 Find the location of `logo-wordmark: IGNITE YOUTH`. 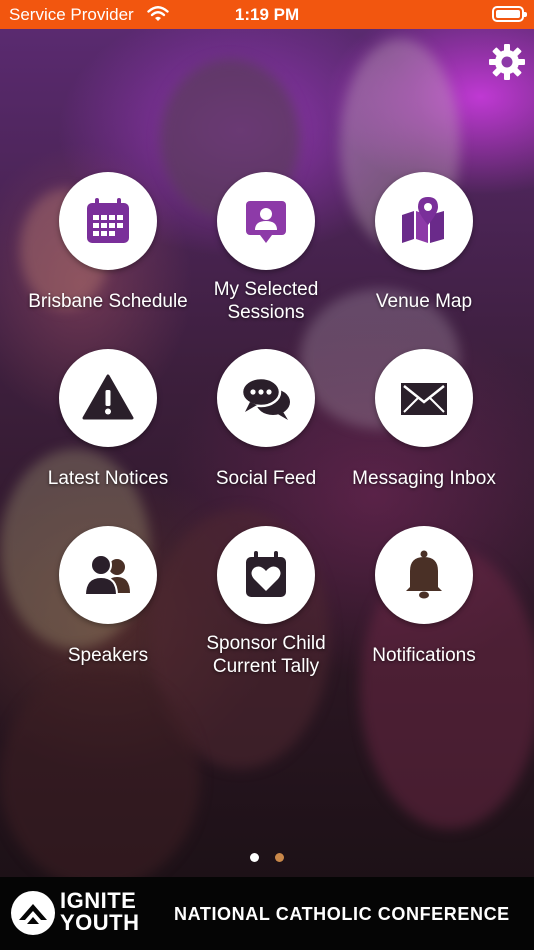

logo-wordmark: IGNITE YOUTH is located at coordinates (100, 912).